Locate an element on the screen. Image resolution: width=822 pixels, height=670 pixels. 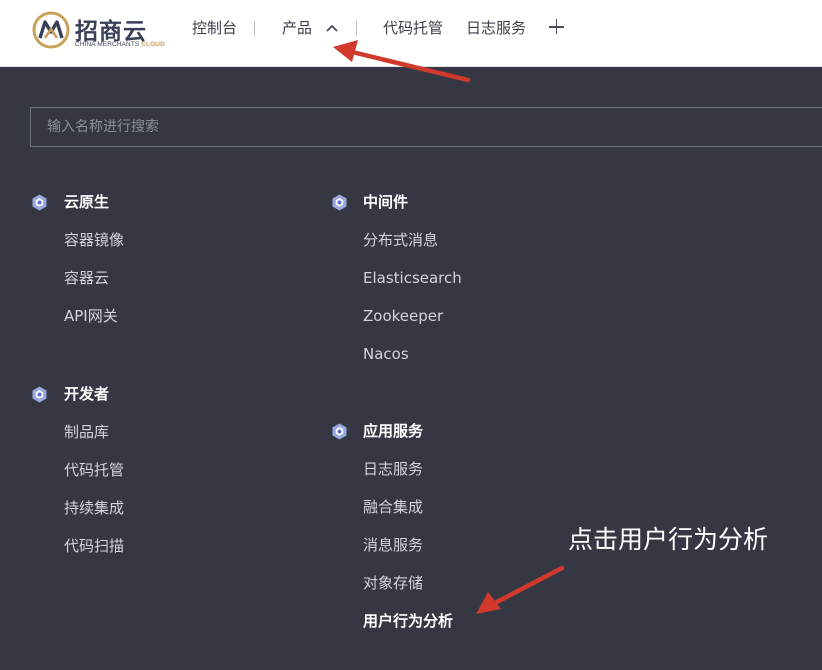
product-item-api-gateway: API网关 is located at coordinates (91, 316).